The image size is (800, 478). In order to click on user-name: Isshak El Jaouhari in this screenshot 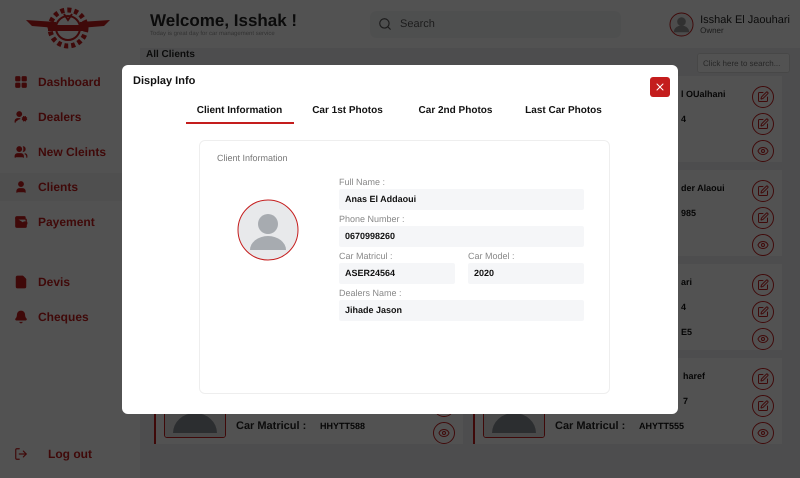, I will do `click(745, 20)`.